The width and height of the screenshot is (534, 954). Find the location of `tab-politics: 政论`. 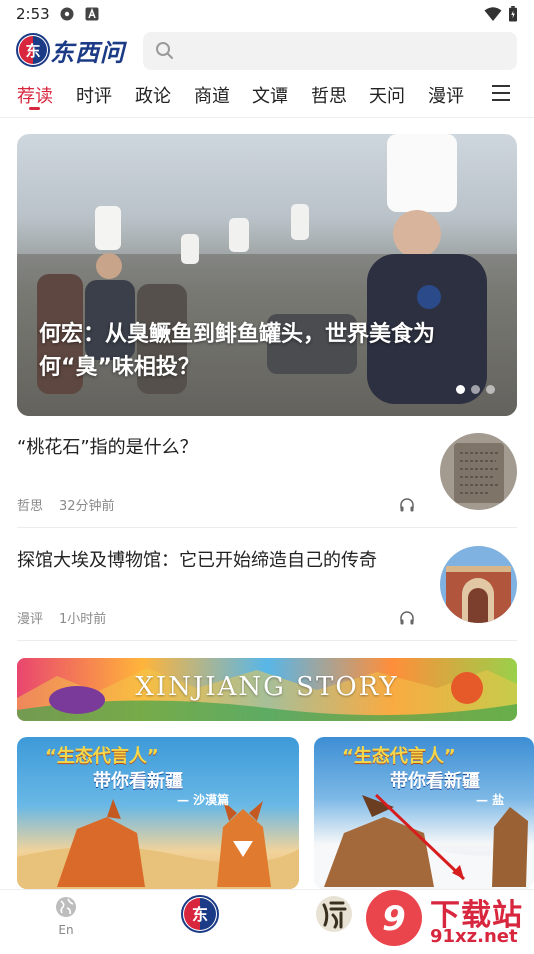

tab-politics: 政论 is located at coordinates (153, 95).